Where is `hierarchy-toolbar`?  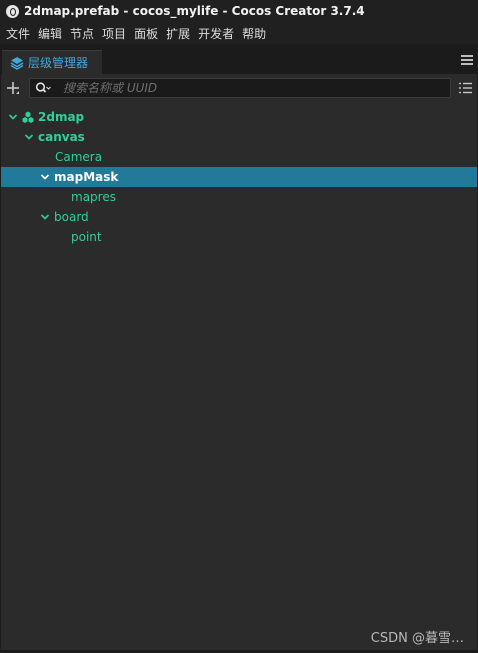
hierarchy-toolbar is located at coordinates (239, 88).